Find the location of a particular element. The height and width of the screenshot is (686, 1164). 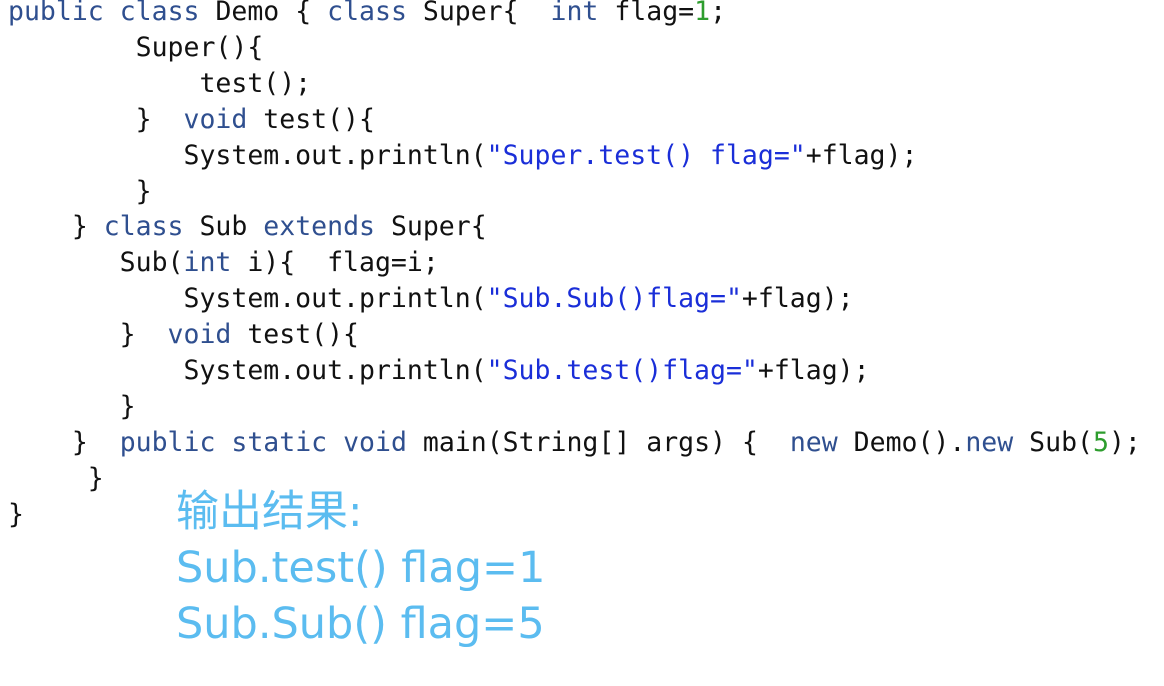

code-token: ); is located at coordinates (1124, 442).